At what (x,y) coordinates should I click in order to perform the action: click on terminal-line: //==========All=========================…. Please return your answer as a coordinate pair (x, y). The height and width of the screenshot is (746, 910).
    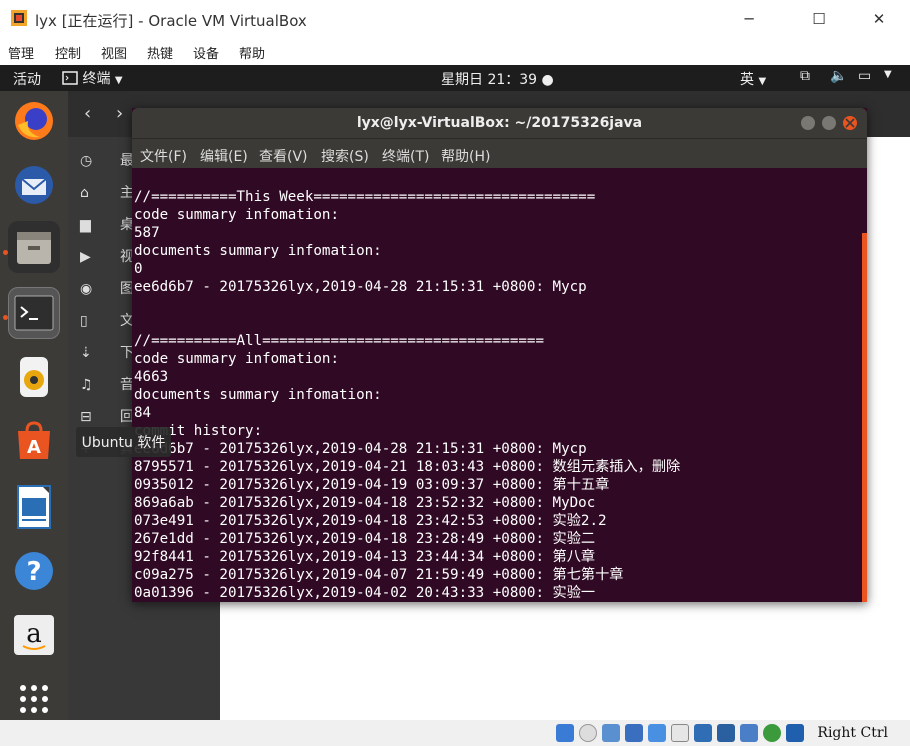
    Looking at the image, I should click on (339, 341).